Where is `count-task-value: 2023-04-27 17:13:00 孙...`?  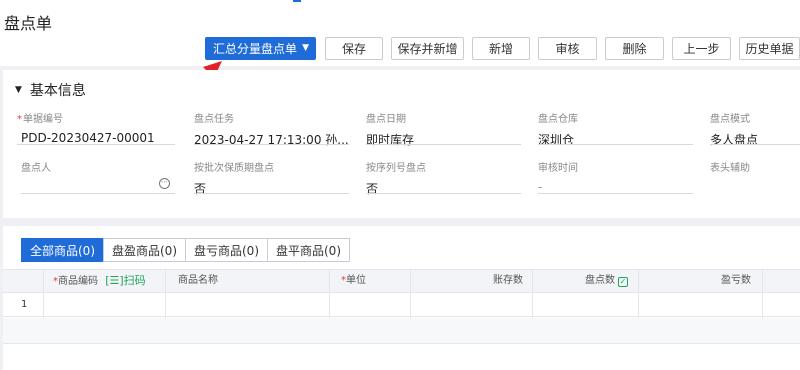
count-task-value: 2023-04-27 17:13:00 孙... is located at coordinates (271, 140).